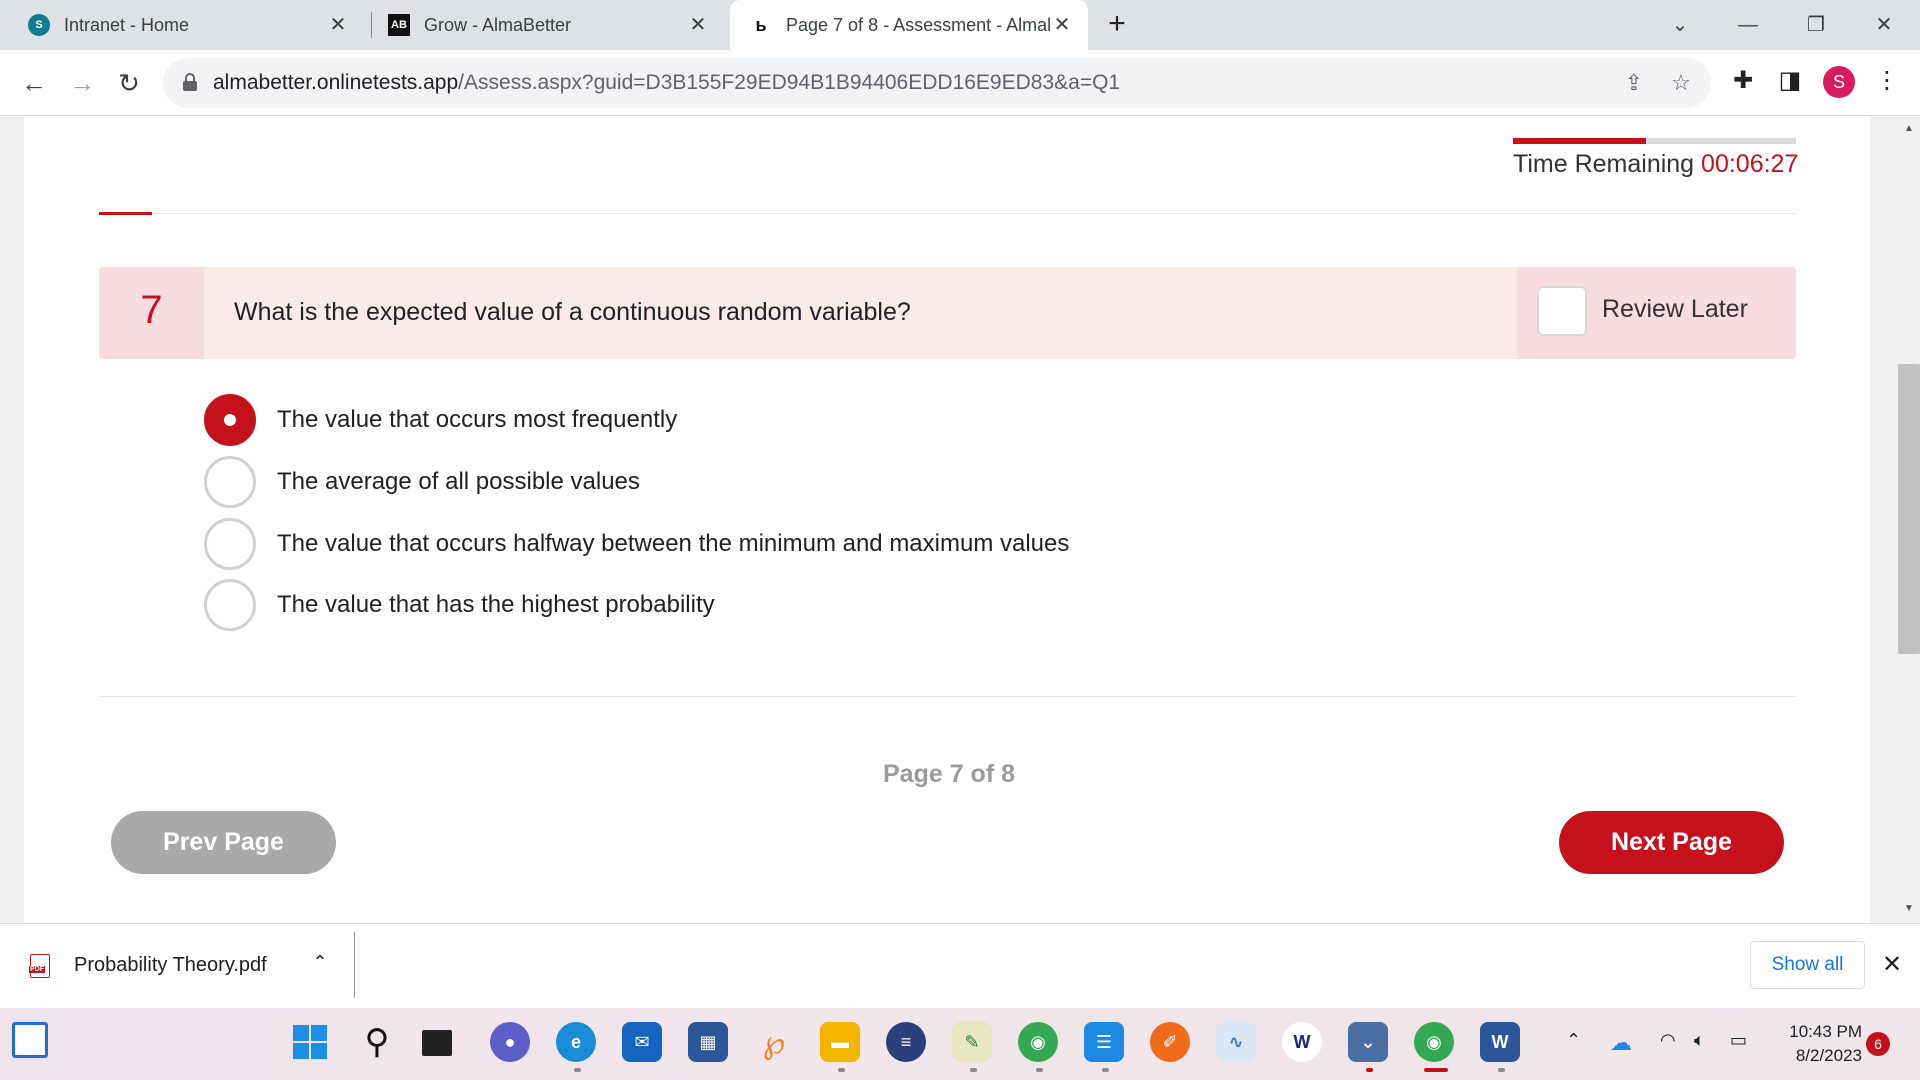  What do you see at coordinates (1038, 1042) in the screenshot?
I see `chrome-icon: ◉` at bounding box center [1038, 1042].